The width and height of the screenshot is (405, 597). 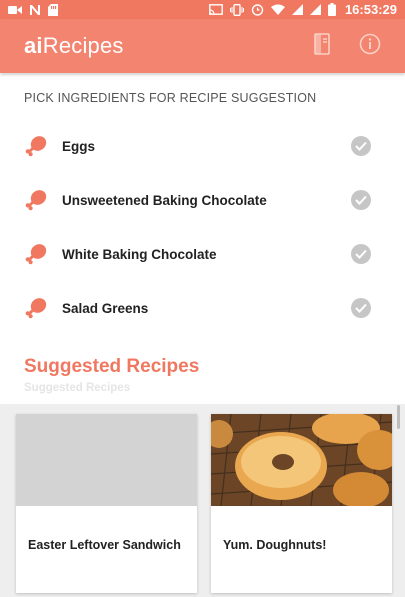 I want to click on notification-n-icon, so click(x=35, y=10).